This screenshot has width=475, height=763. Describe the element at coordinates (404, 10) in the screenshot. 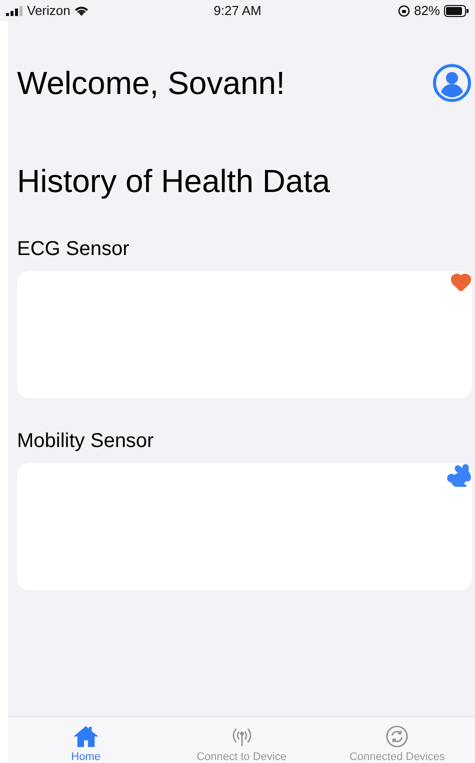

I see `rotation-lock-icon` at that location.